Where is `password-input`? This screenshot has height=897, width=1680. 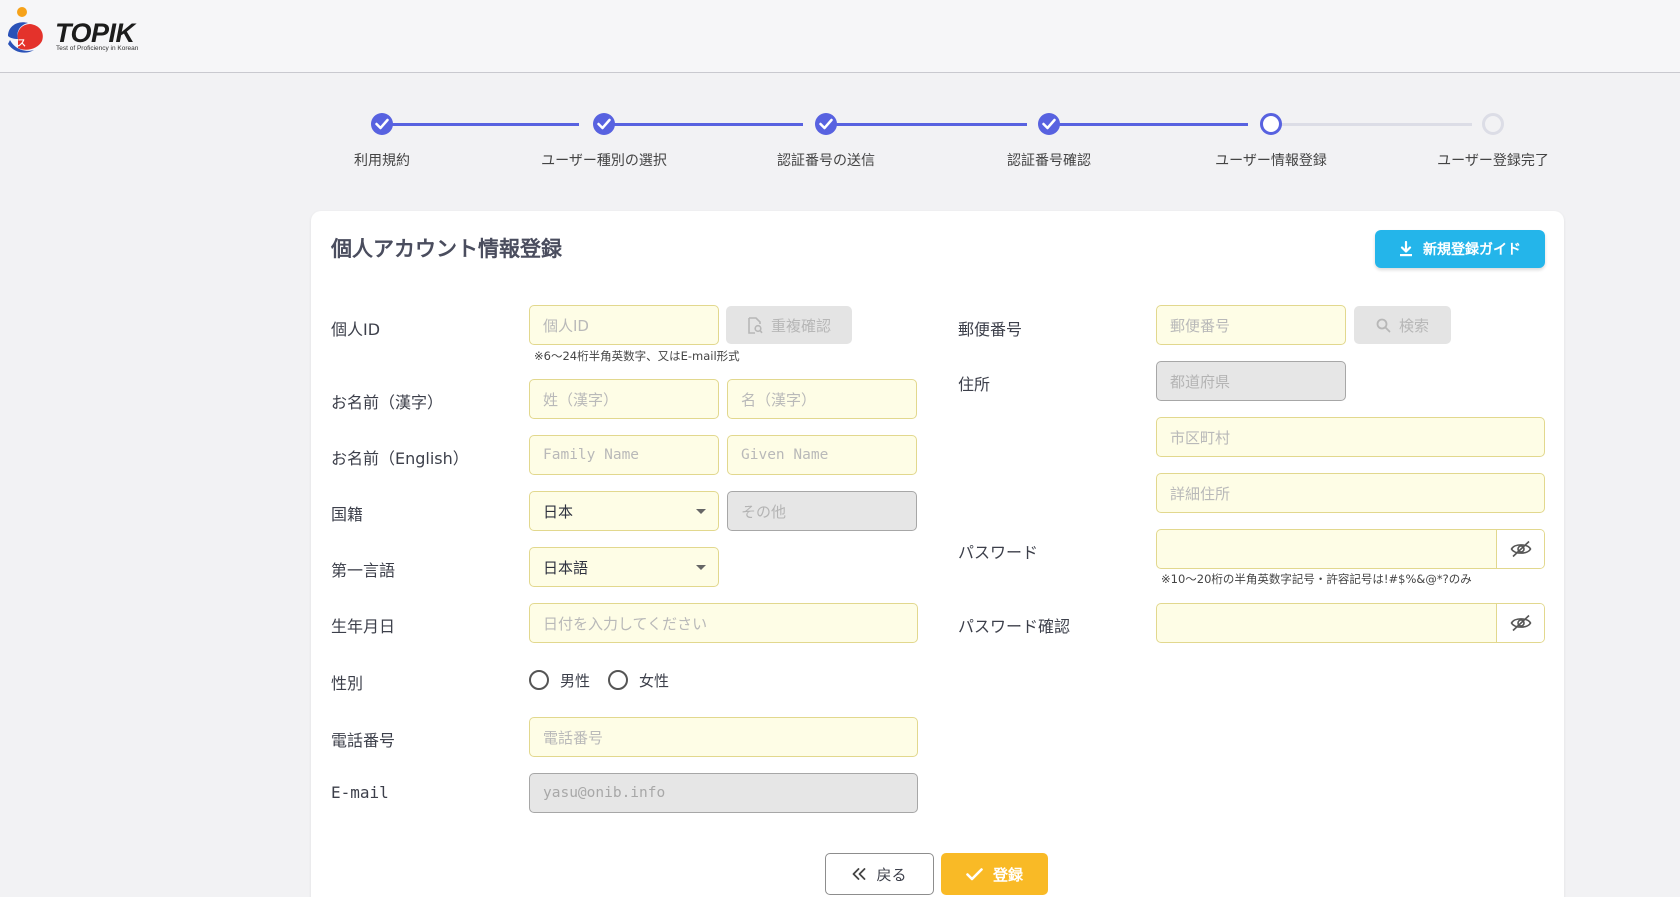
password-input is located at coordinates (1350, 549).